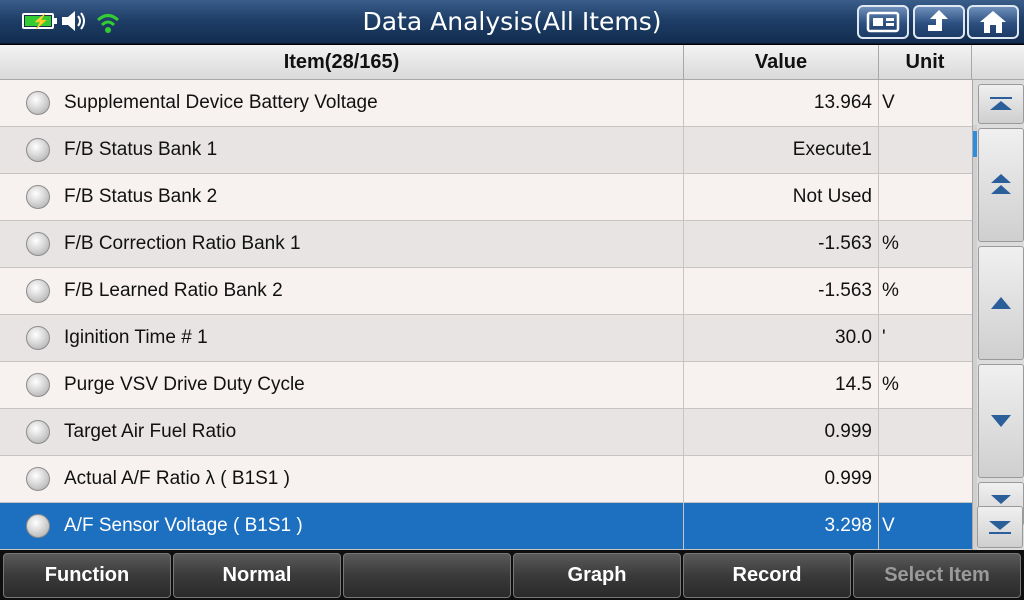 Image resolution: width=1024 pixels, height=600 pixels. Describe the element at coordinates (767, 575) in the screenshot. I see `record-button: Record` at that location.